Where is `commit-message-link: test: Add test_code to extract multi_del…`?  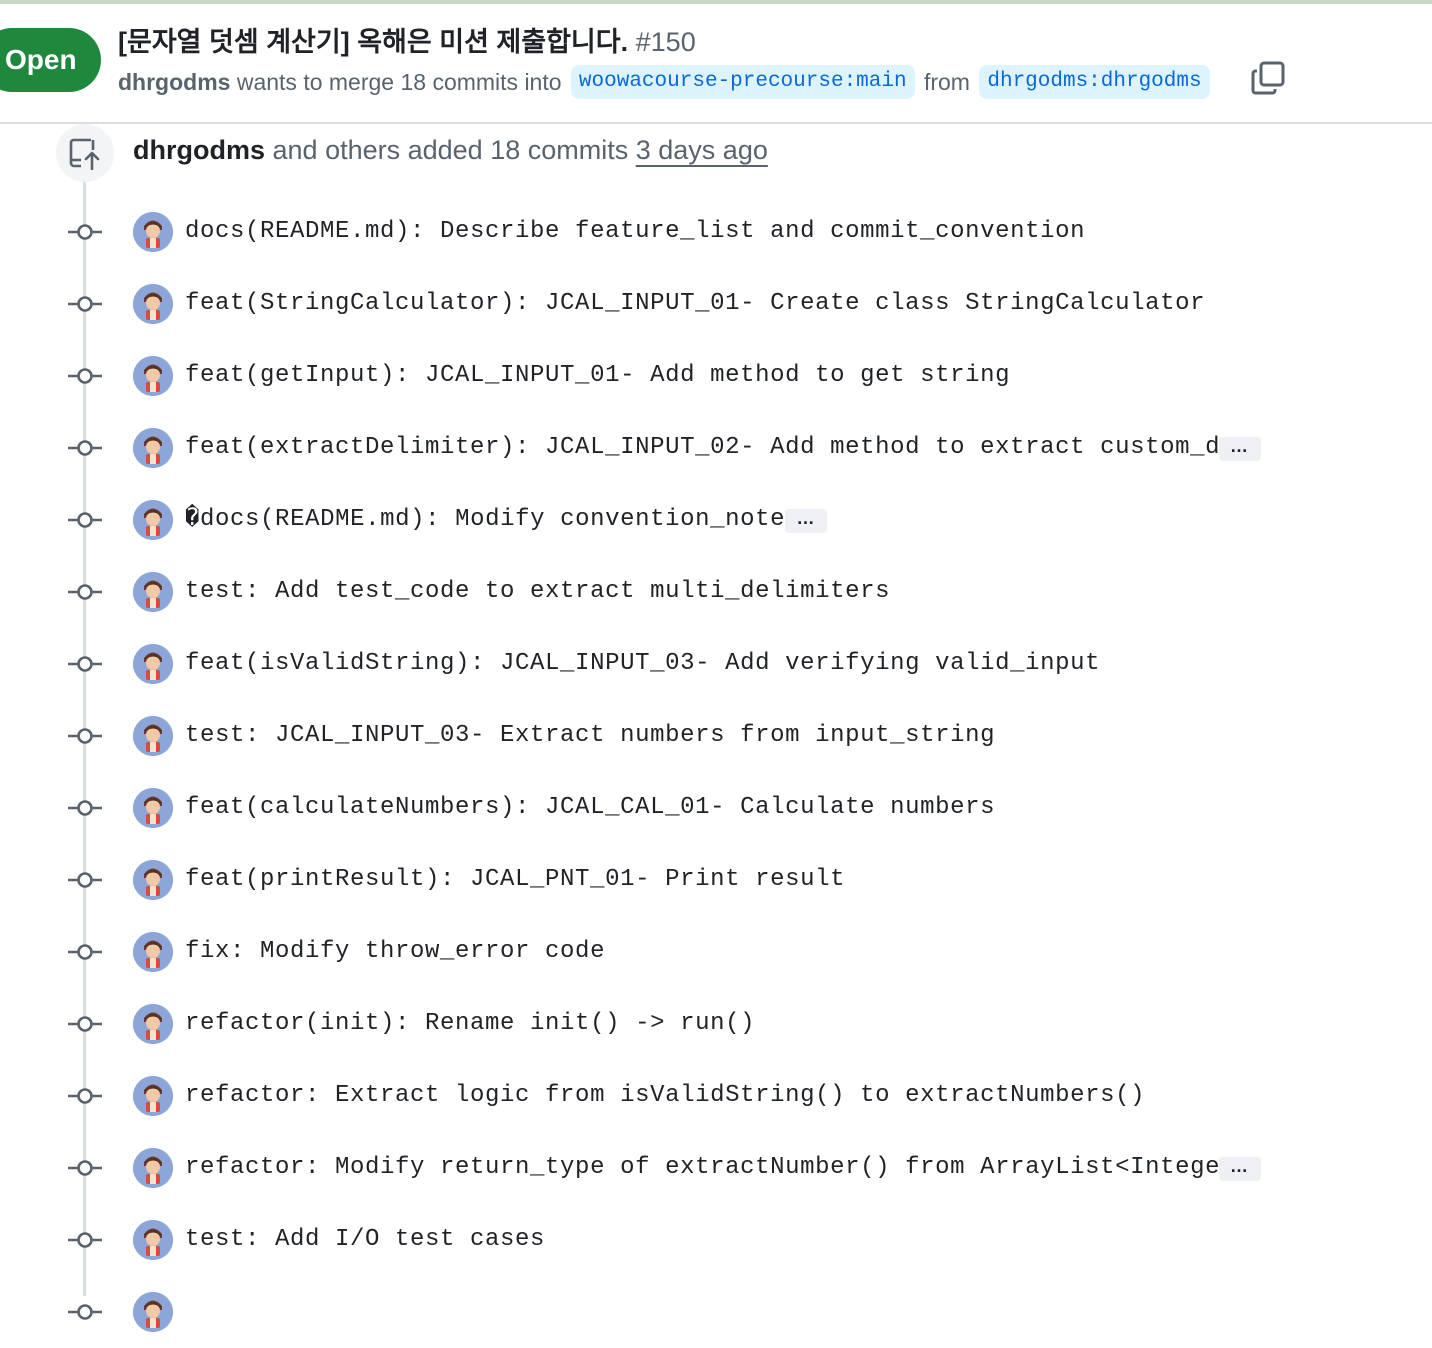
commit-message-link: test: Add test_code to extract multi_del… is located at coordinates (537, 592).